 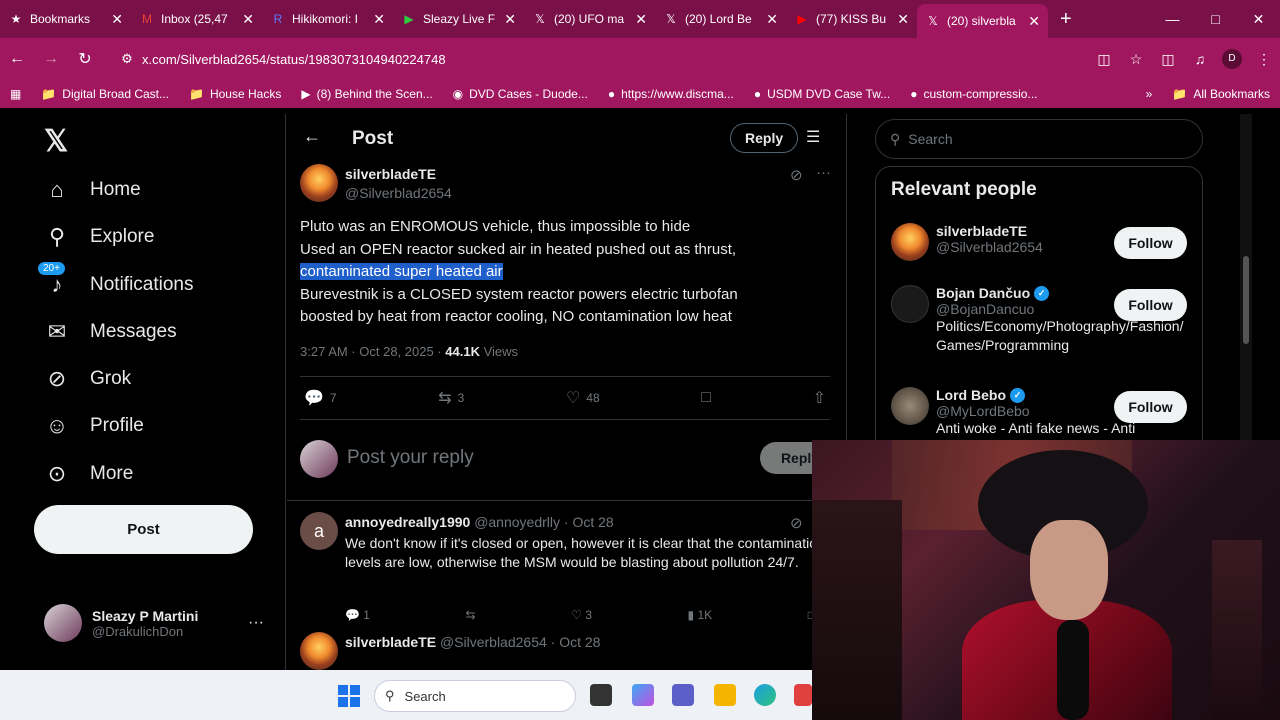 I want to click on new-tab-button: +, so click(x=1066, y=19).